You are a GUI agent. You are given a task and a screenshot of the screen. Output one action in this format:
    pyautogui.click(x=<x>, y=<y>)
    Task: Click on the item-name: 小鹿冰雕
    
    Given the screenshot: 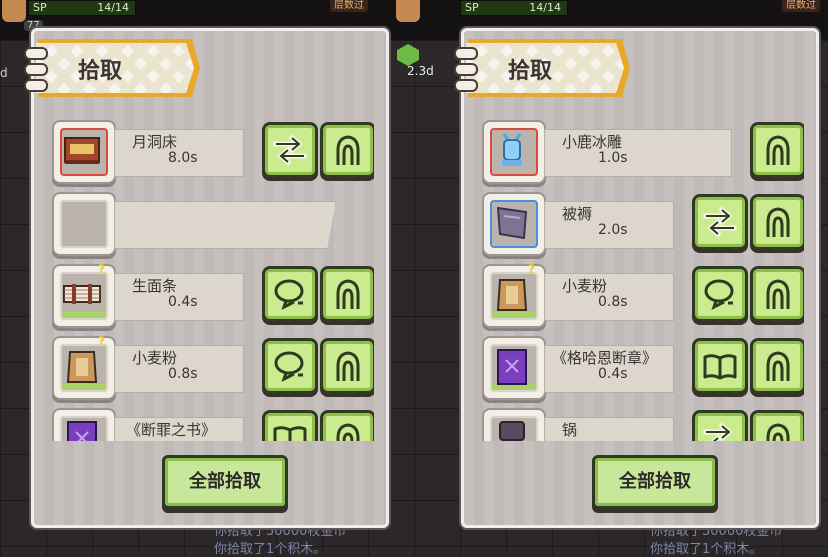 What is the action you would take?
    pyautogui.click(x=592, y=142)
    